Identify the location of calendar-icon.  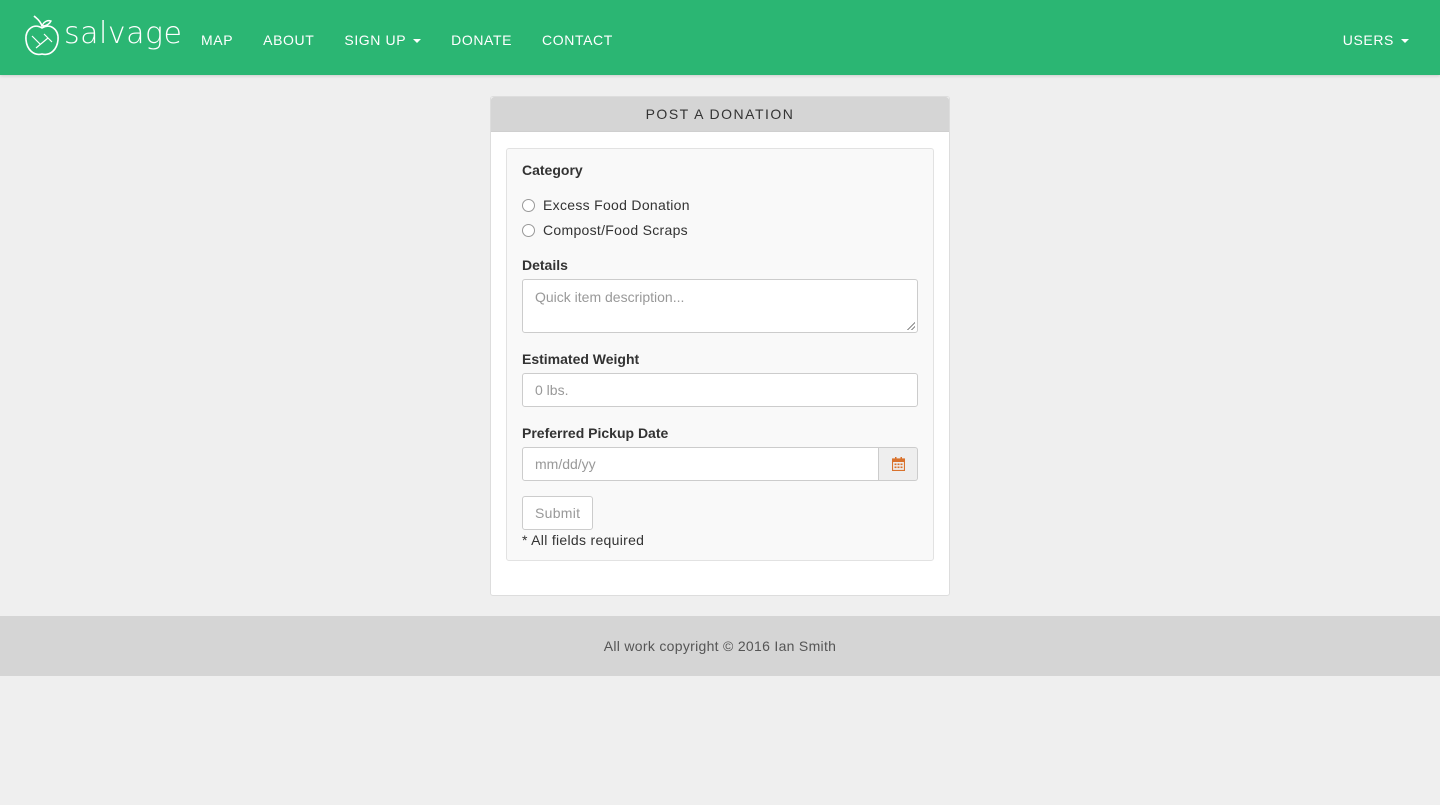
(898, 464).